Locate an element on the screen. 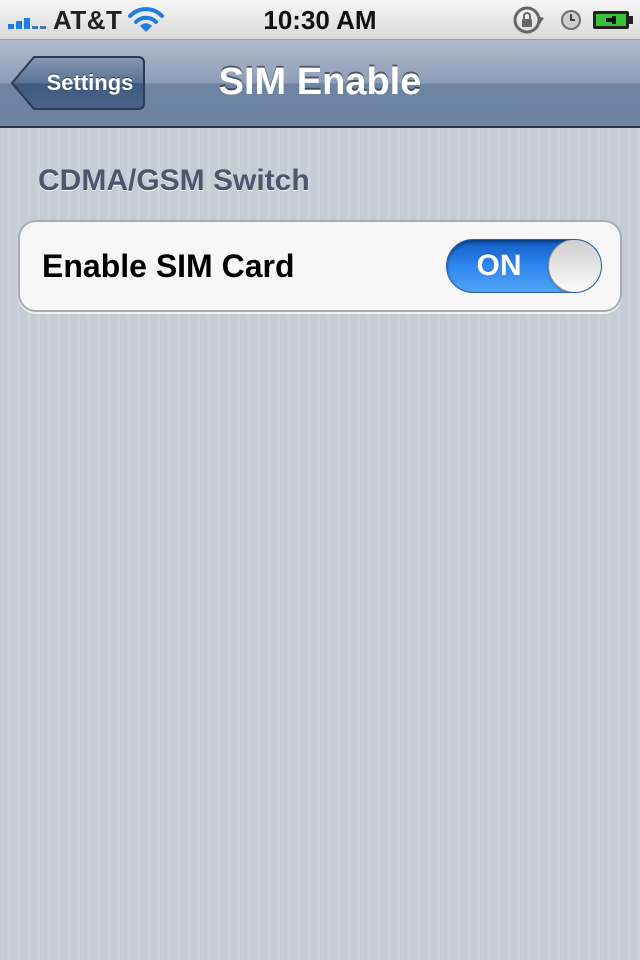  alarm-icon is located at coordinates (571, 20).